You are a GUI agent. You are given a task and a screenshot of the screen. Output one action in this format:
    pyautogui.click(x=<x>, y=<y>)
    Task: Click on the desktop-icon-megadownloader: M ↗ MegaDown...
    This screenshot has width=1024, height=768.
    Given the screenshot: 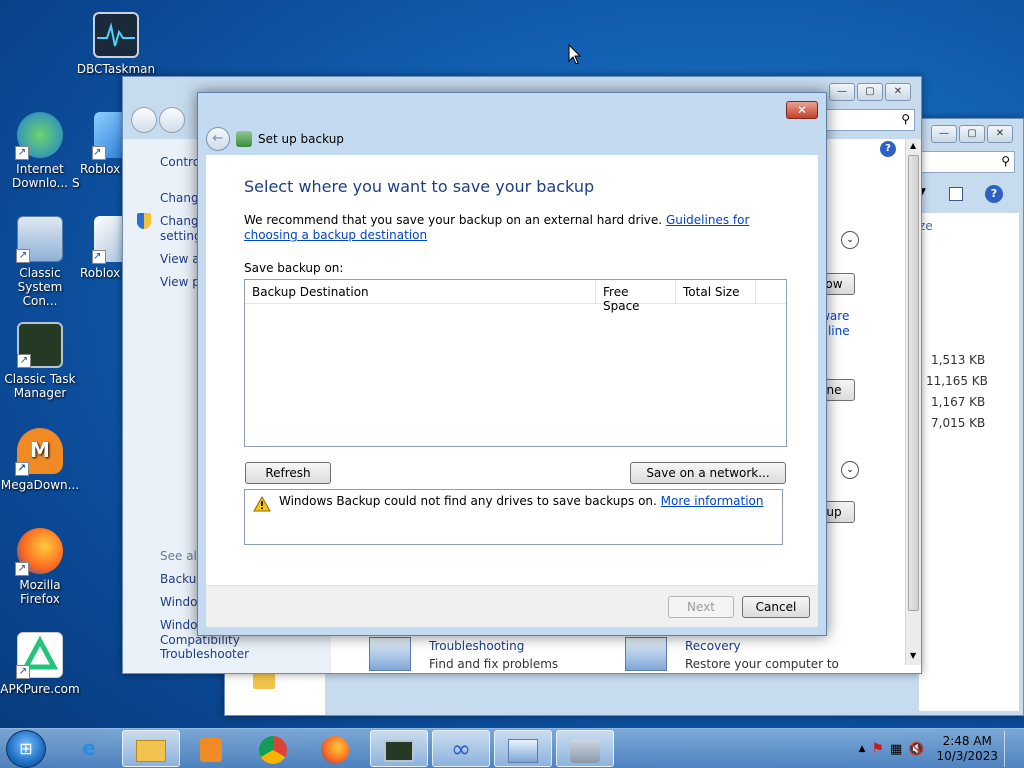 What is the action you would take?
    pyautogui.click(x=40, y=460)
    